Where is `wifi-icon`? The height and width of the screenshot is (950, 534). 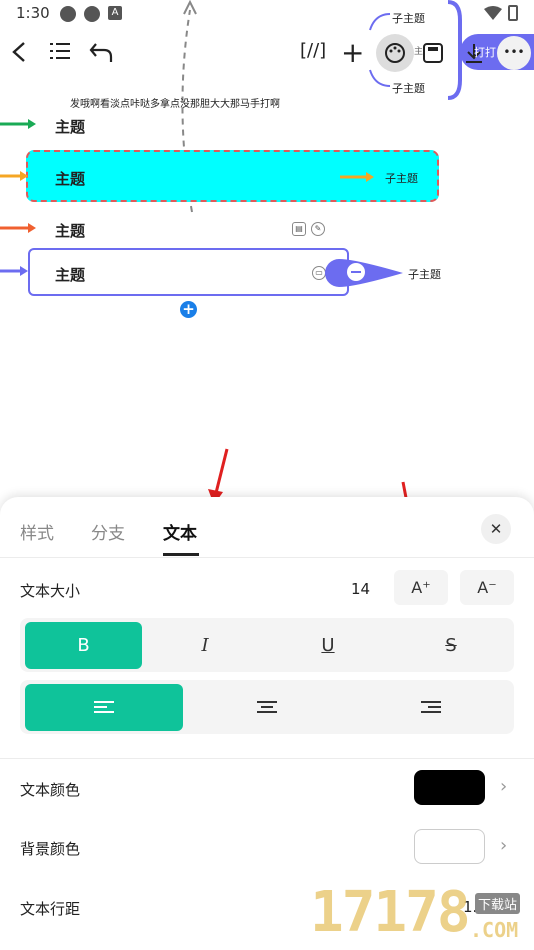
wifi-icon is located at coordinates (493, 13).